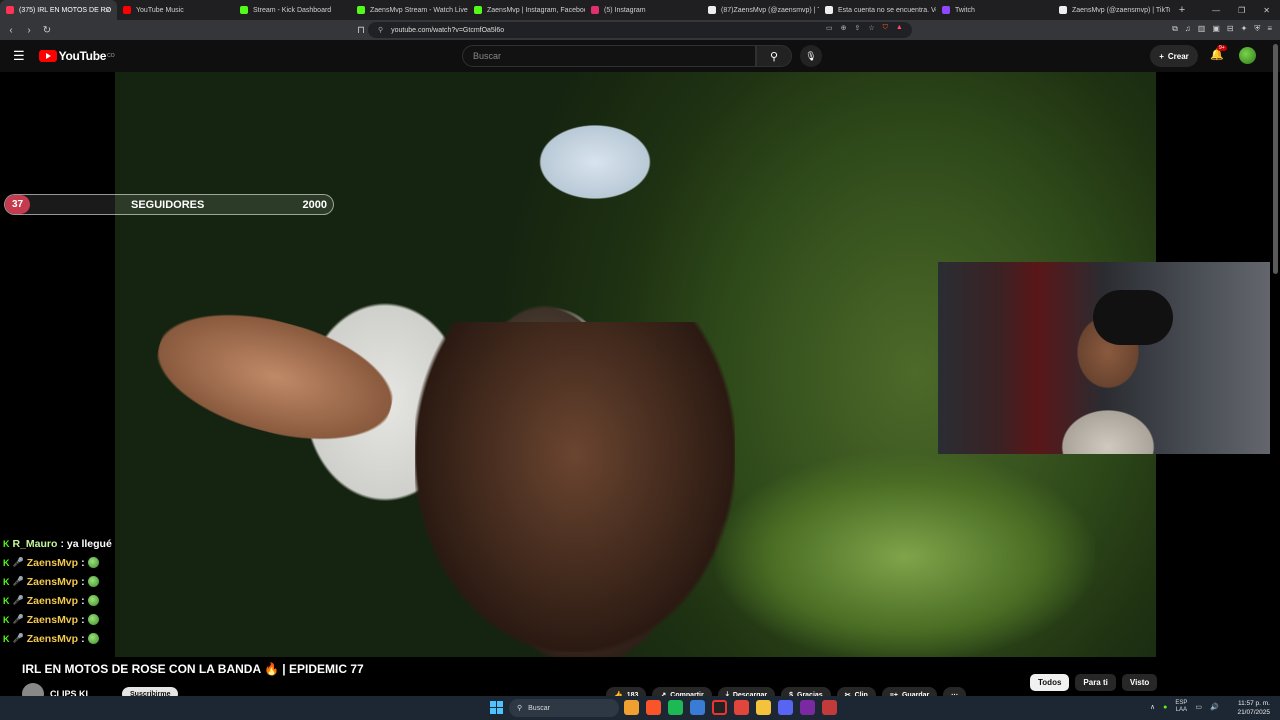 This screenshot has height=720, width=1280. What do you see at coordinates (1050, 682) in the screenshot?
I see `chip-0: Todos` at bounding box center [1050, 682].